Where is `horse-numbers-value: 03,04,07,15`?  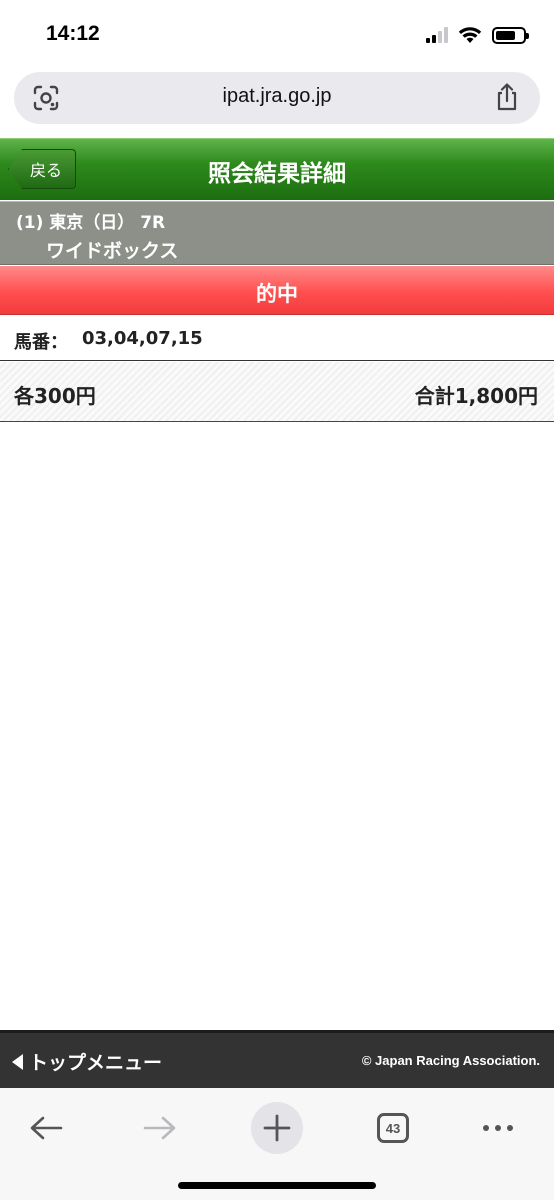
horse-numbers-value: 03,04,07,15 is located at coordinates (142, 338).